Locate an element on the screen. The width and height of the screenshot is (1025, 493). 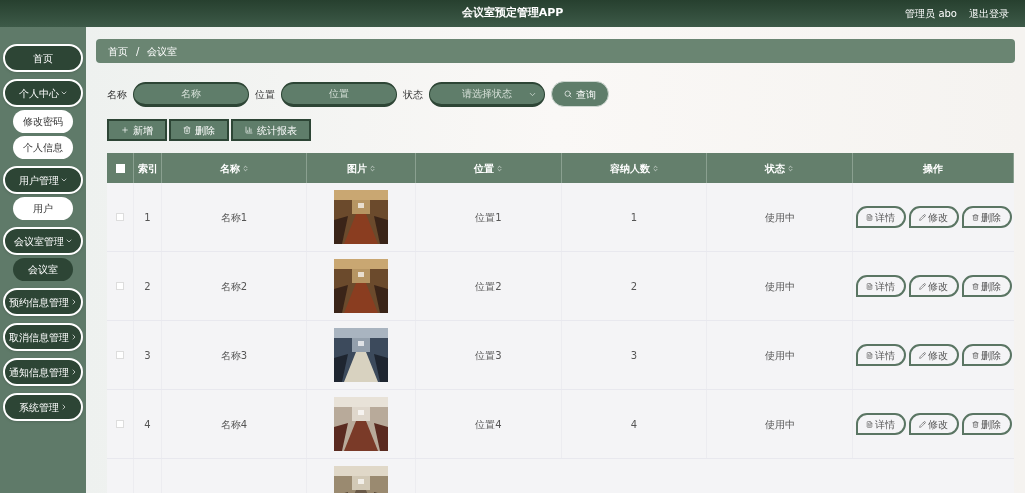
column-header: 状态 is located at coordinates (779, 168).